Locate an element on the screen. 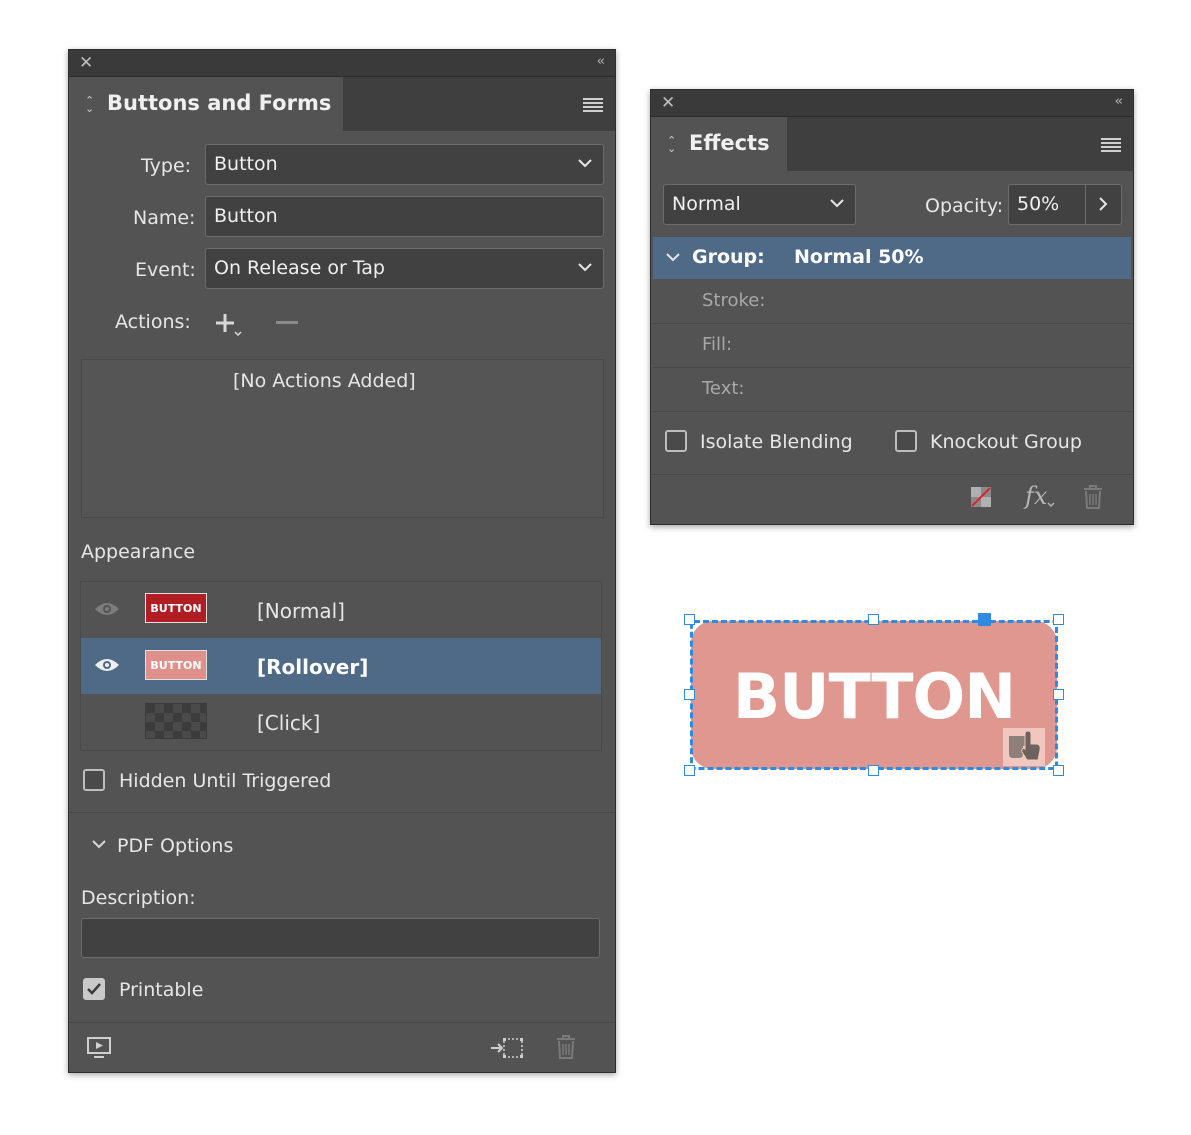  chevron-right-icon is located at coordinates (1103, 204).